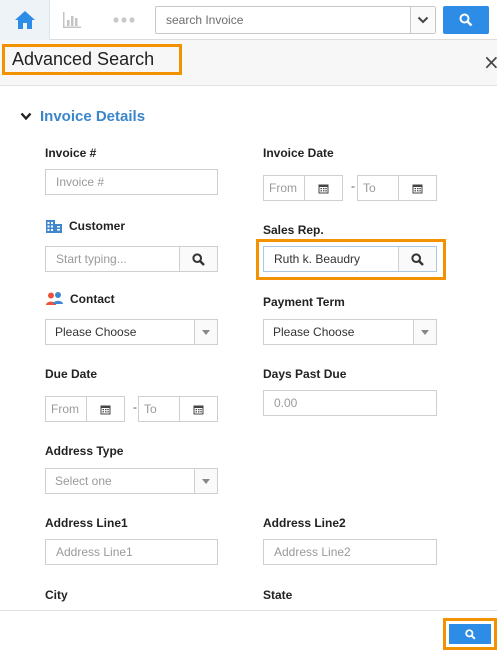 The height and width of the screenshot is (650, 497). I want to click on address-type-select: Select one, so click(131, 481).